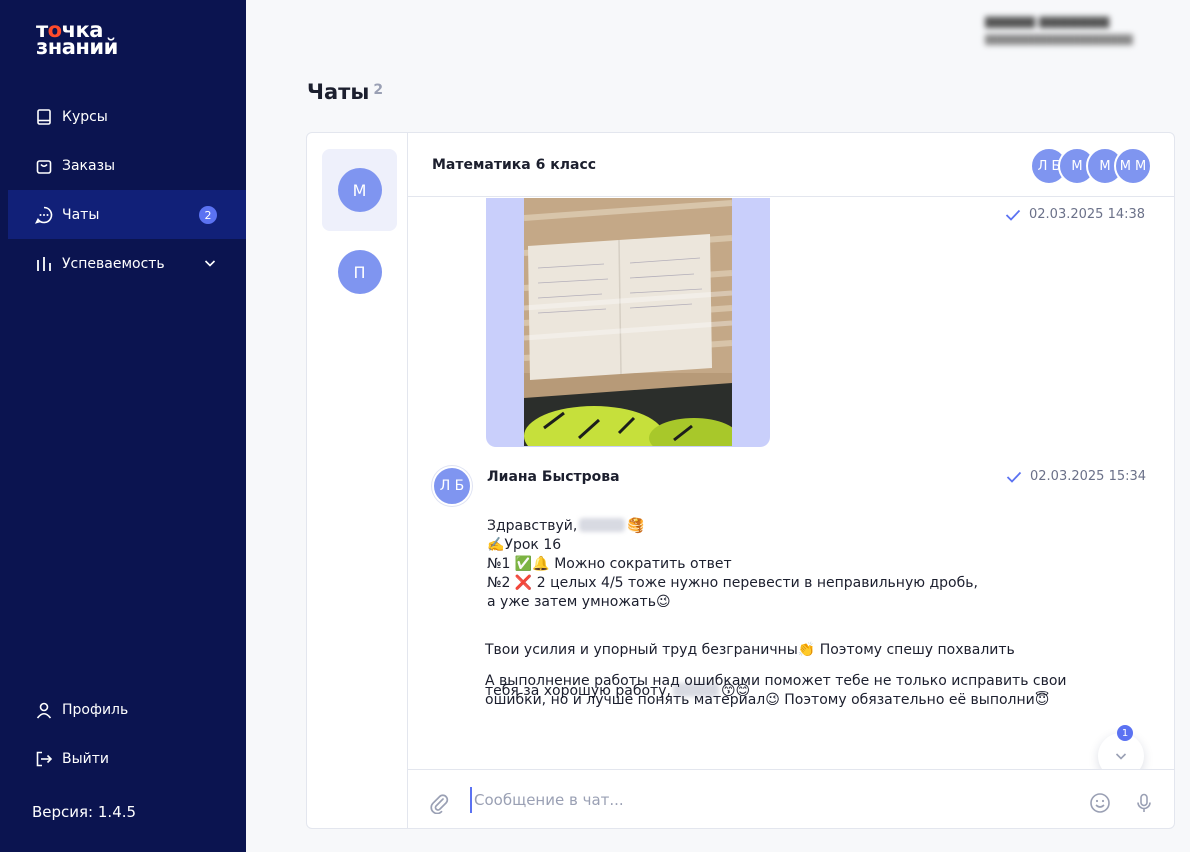  Describe the element at coordinates (532, 526) in the screenshot. I see `greeting-text: Здравствуй,` at that location.